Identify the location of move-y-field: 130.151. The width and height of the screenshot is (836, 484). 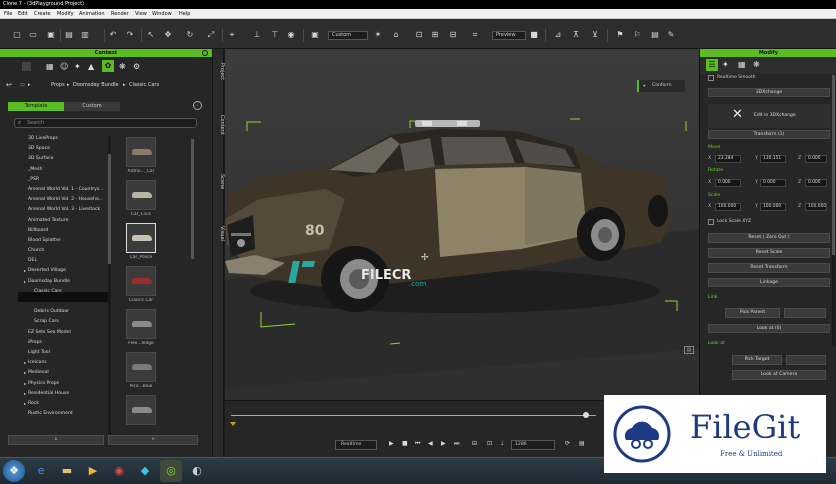
(773, 159).